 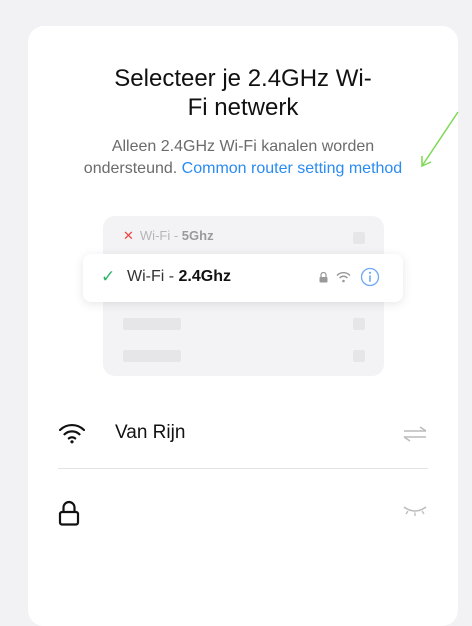 I want to click on router-setting-link: Common router setting method, so click(x=292, y=168).